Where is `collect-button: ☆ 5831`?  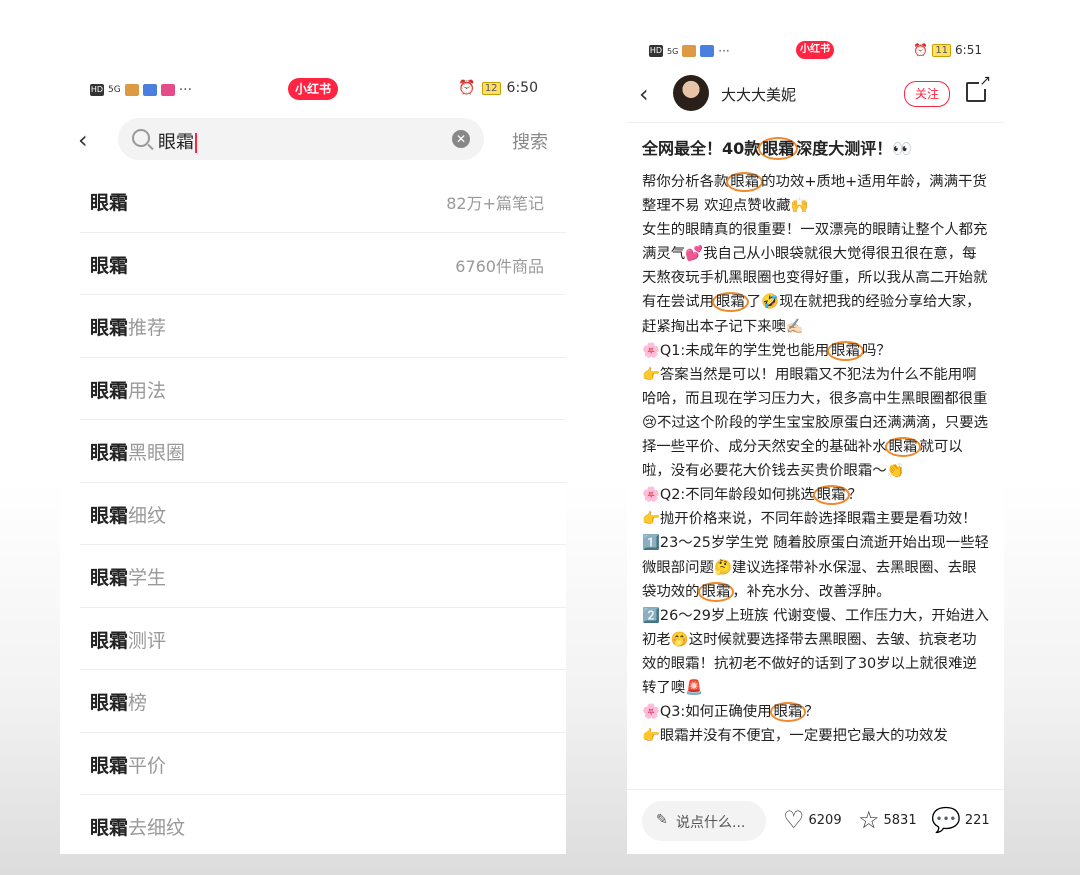 collect-button: ☆ 5831 is located at coordinates (887, 820).